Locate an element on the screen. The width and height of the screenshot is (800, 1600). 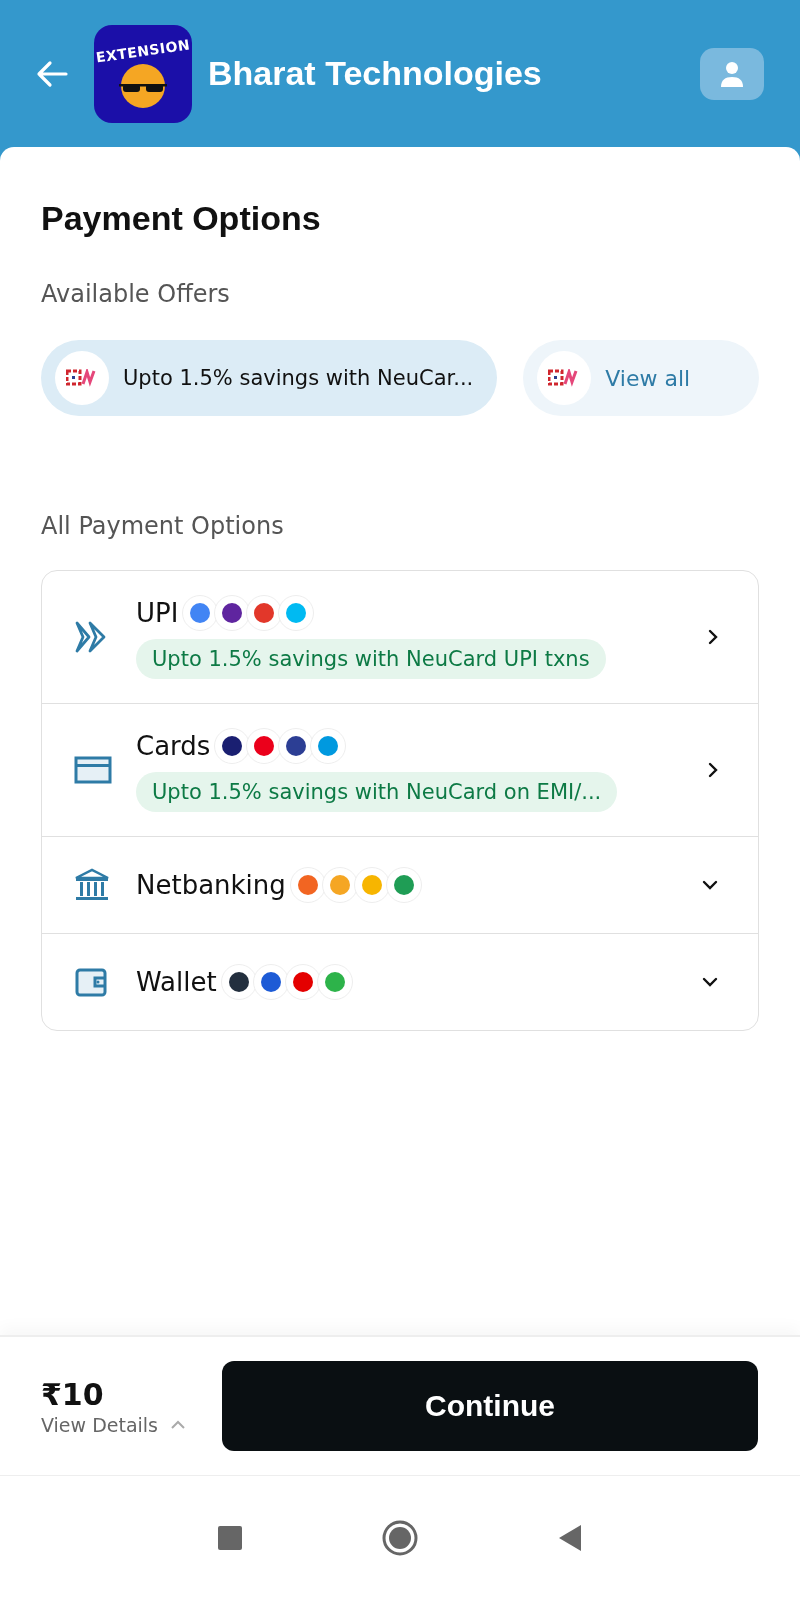
caret-up-icon is located at coordinates (178, 1424).